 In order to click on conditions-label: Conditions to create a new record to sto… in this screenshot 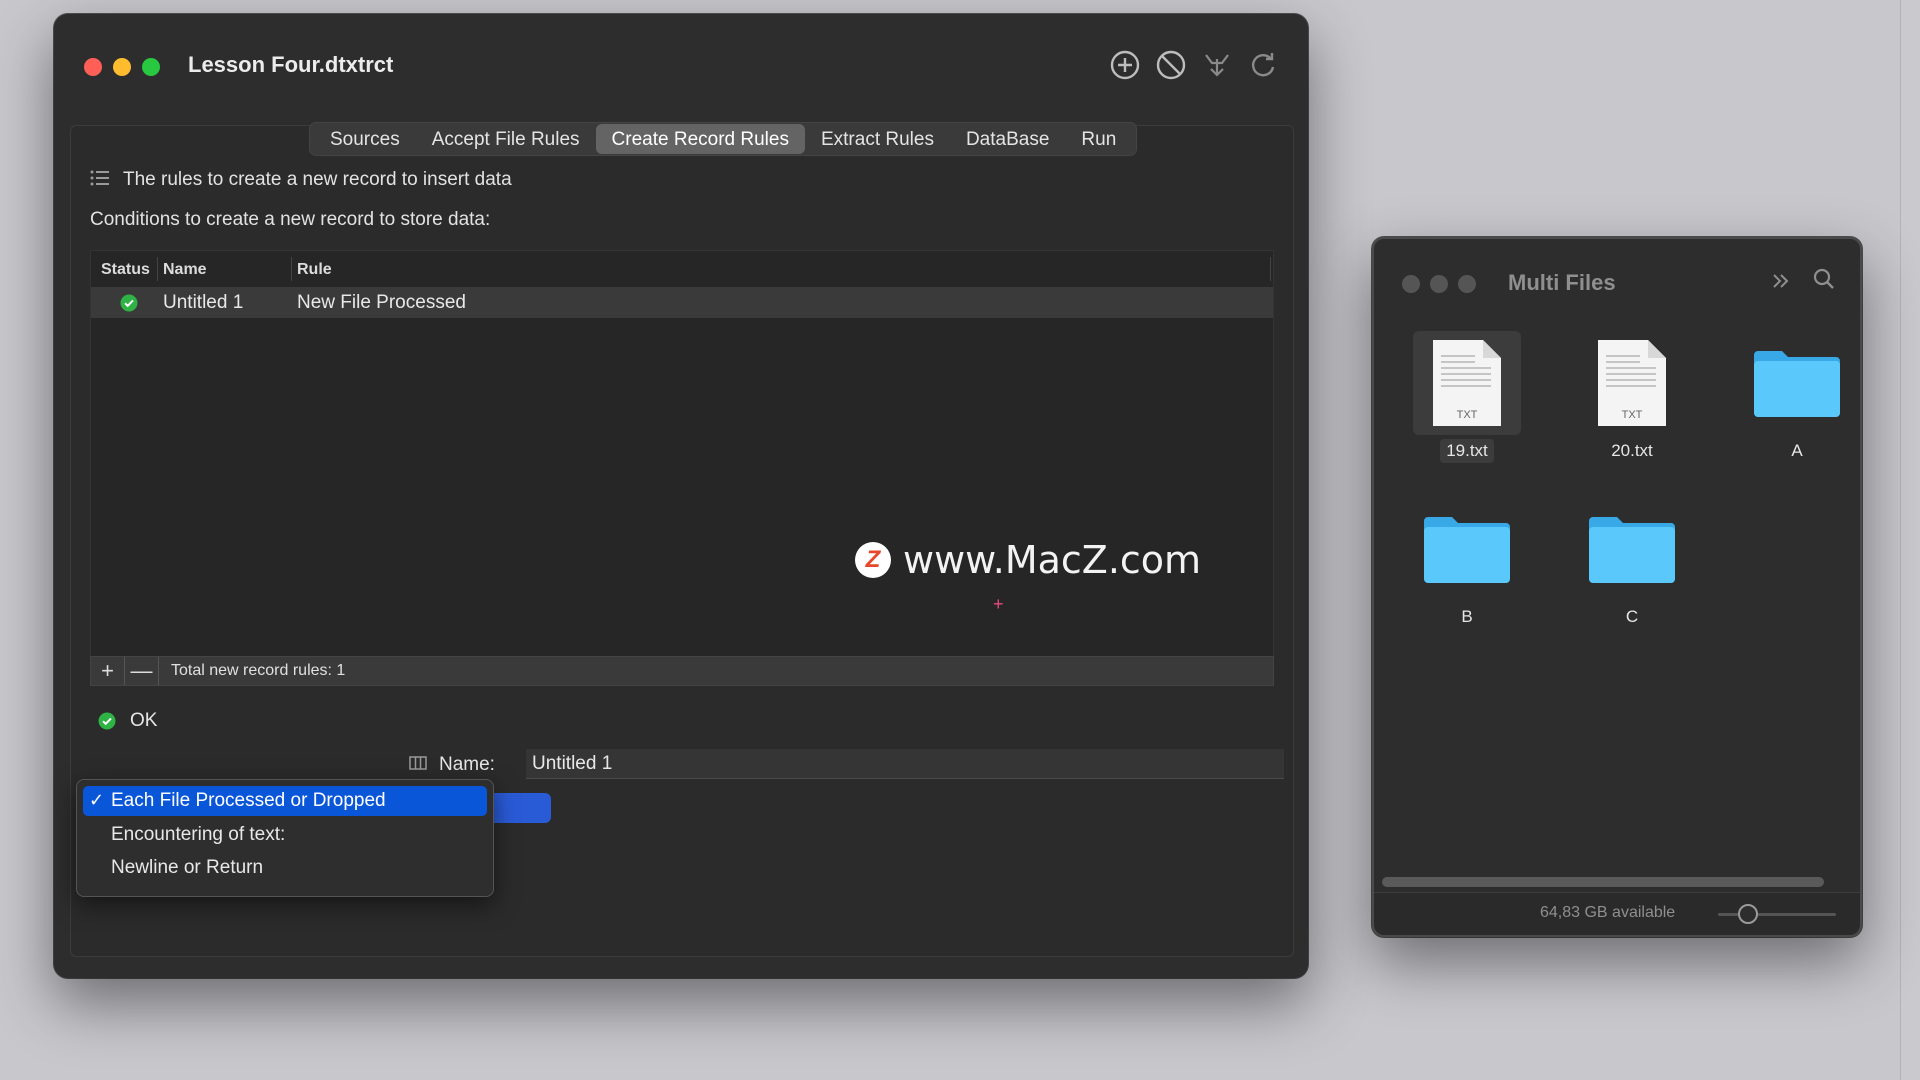, I will do `click(290, 219)`.